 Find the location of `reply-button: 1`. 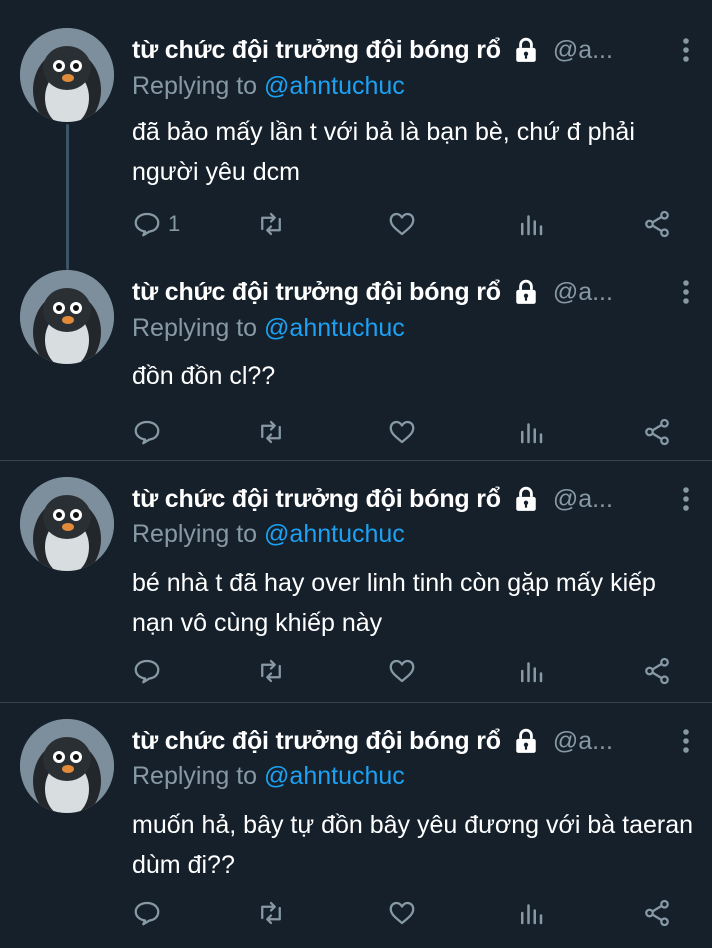

reply-button: 1 is located at coordinates (156, 224).